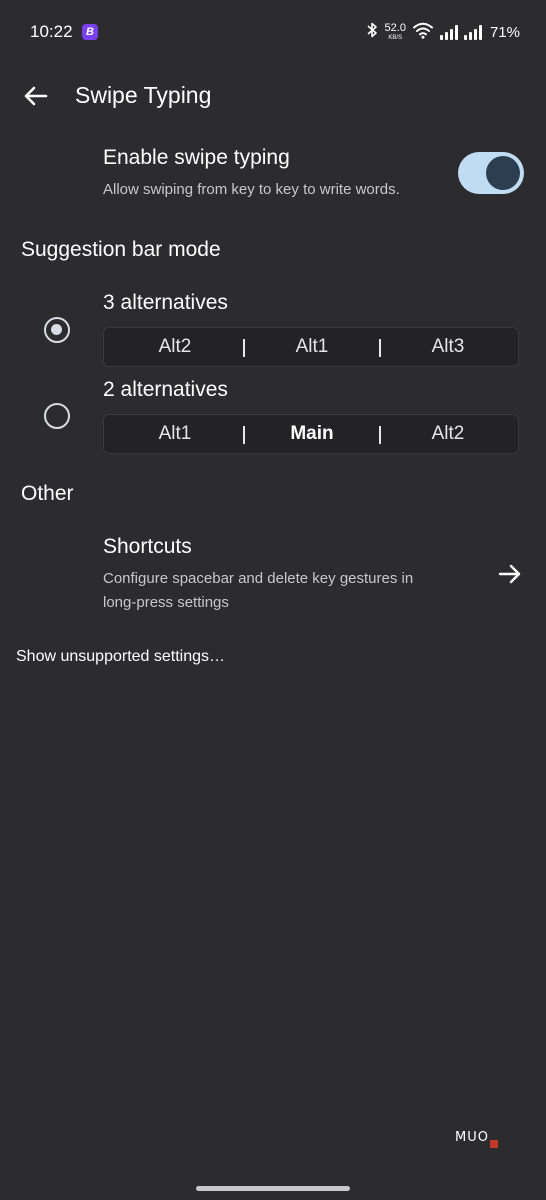 This screenshot has height=1200, width=546. What do you see at coordinates (372, 32) in the screenshot?
I see `bluetooth-icon` at bounding box center [372, 32].